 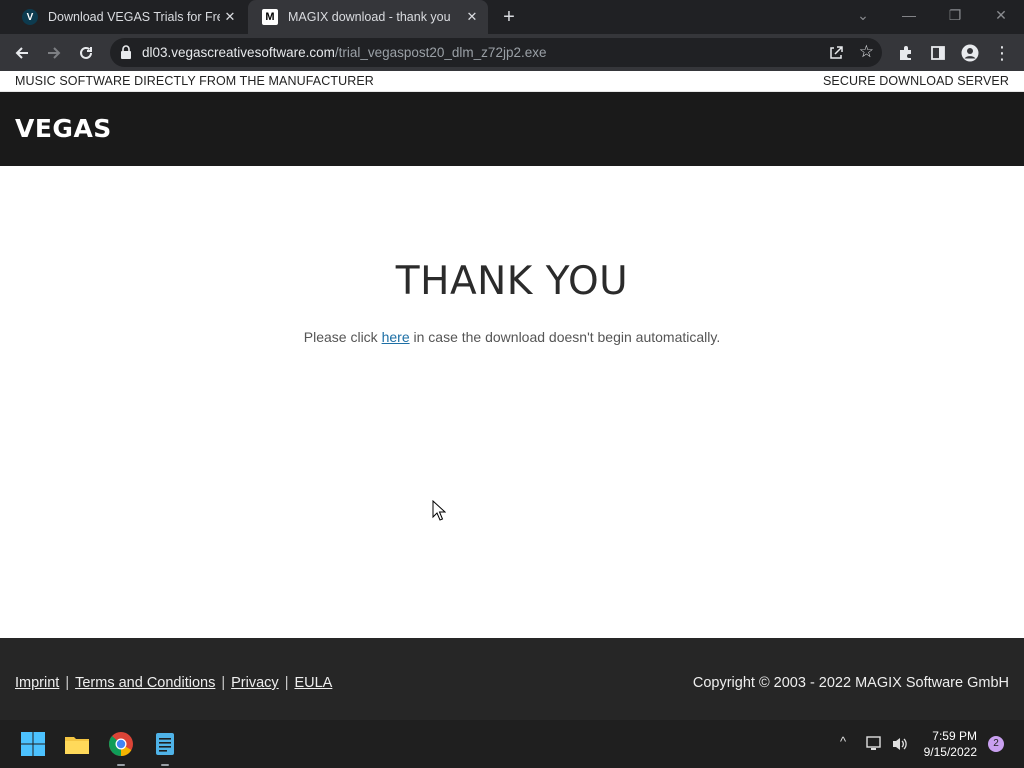 I want to click on tab-magix-download: M MAGIX download - thank you ✕, so click(x=368, y=17).